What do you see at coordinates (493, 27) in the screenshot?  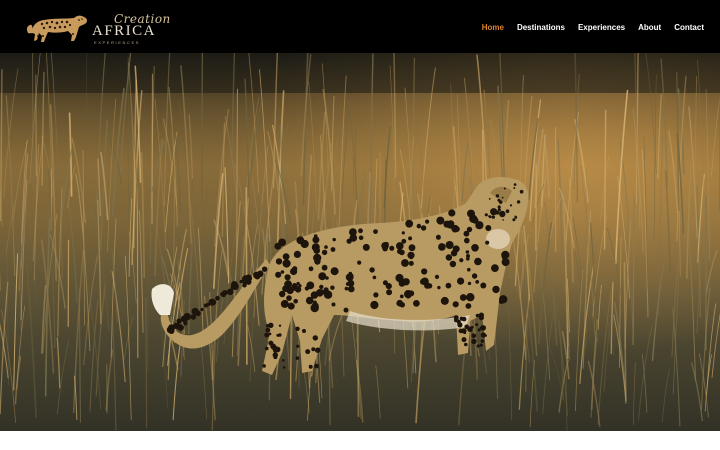 I see `nav-home: Home` at bounding box center [493, 27].